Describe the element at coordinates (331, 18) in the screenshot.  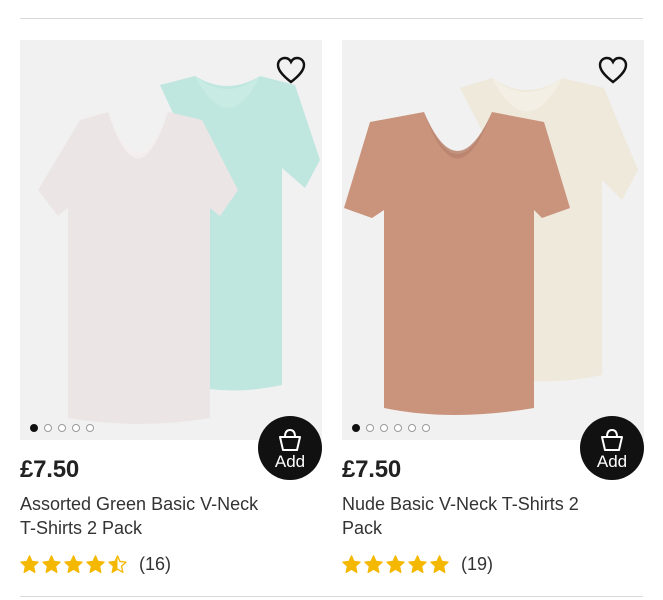
I see `top-divider` at that location.